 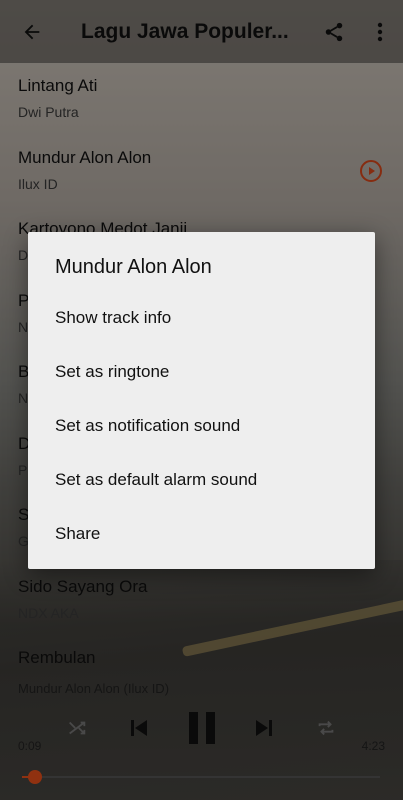 What do you see at coordinates (201, 480) in the screenshot?
I see `set-alarm-sound-option: Set as default alarm sound` at bounding box center [201, 480].